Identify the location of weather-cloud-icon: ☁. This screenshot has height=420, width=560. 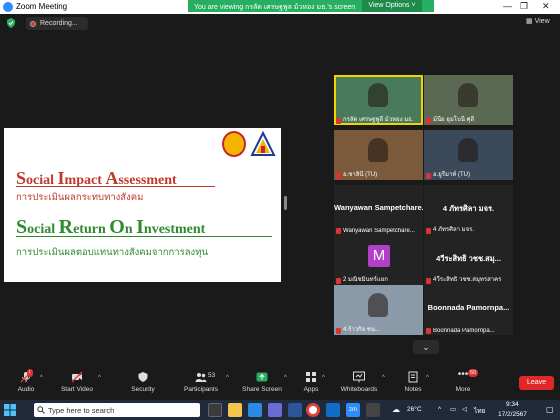
(396, 409).